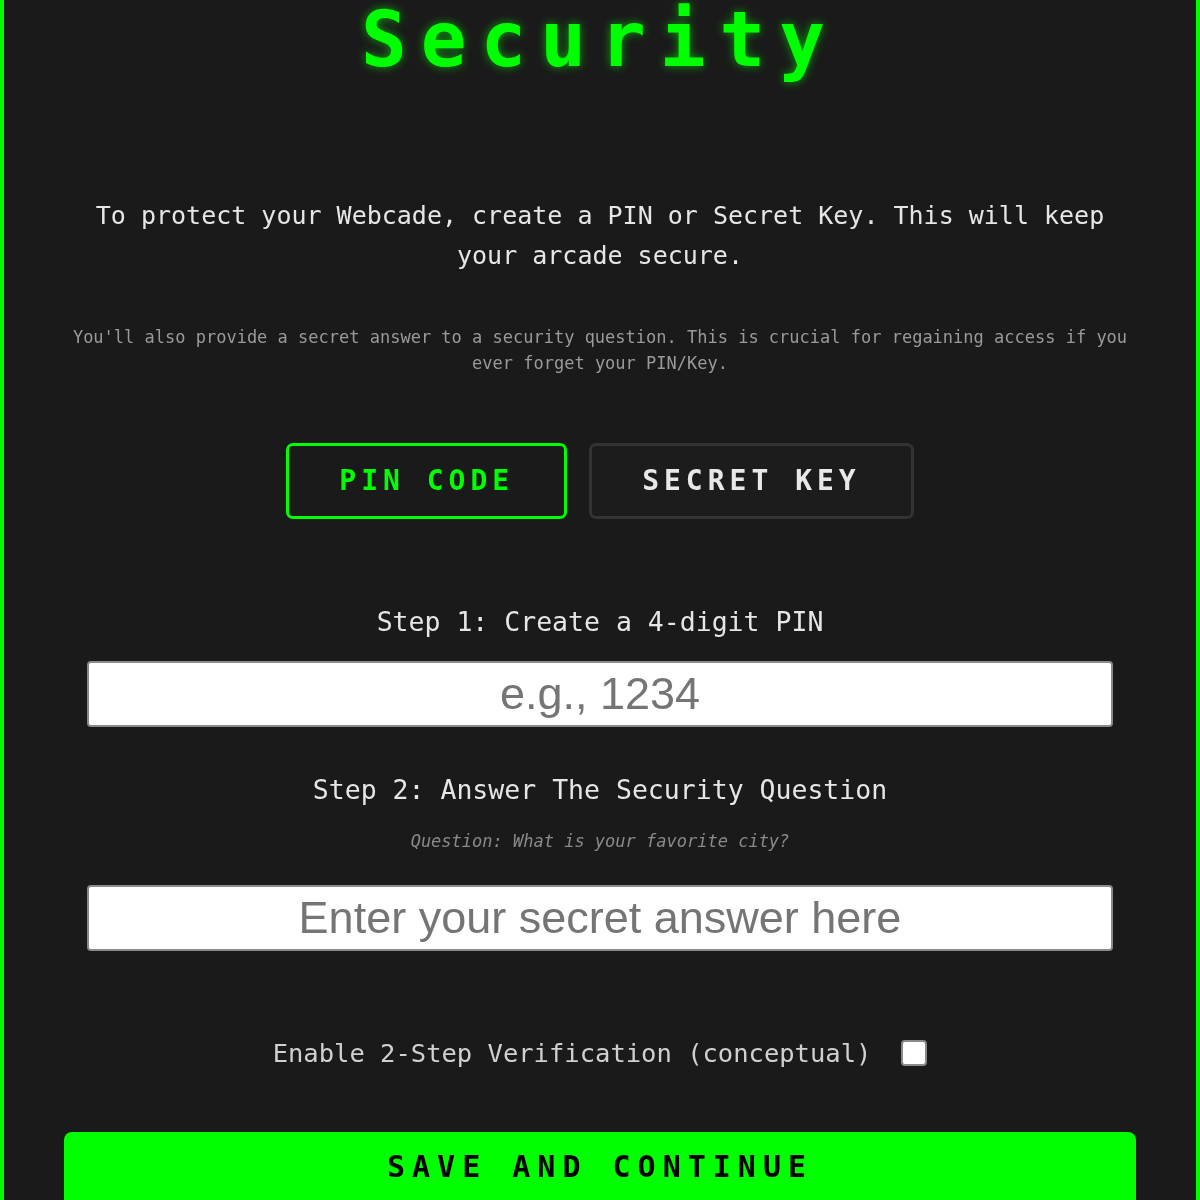 This screenshot has width=1200, height=1200. I want to click on intro-text: To protect your Webcade, create a PIN or Secret Key. This will keep your arcade secure., so click(600, 236).